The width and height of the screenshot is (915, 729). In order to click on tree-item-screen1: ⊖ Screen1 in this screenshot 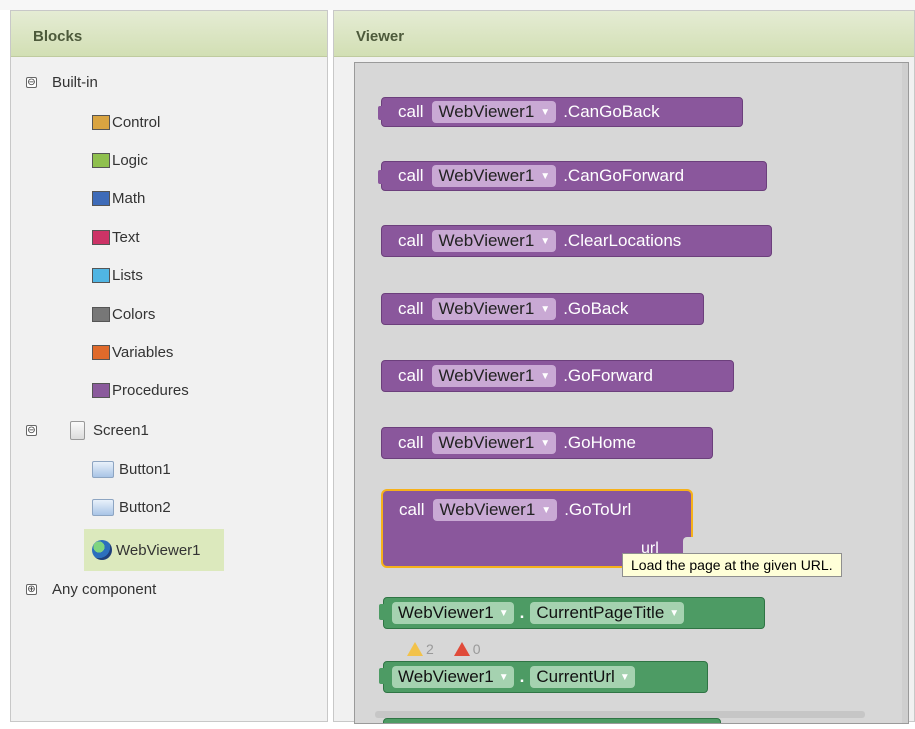, I will do `click(161, 430)`.